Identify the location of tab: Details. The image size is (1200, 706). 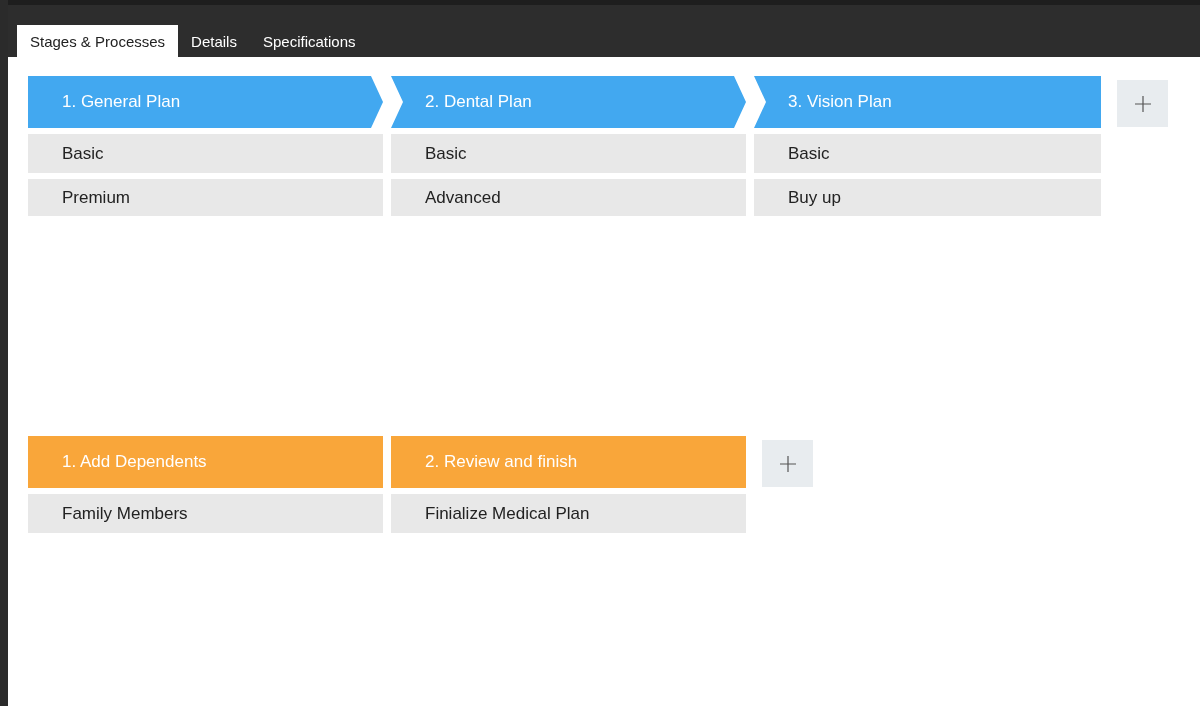
(214, 41).